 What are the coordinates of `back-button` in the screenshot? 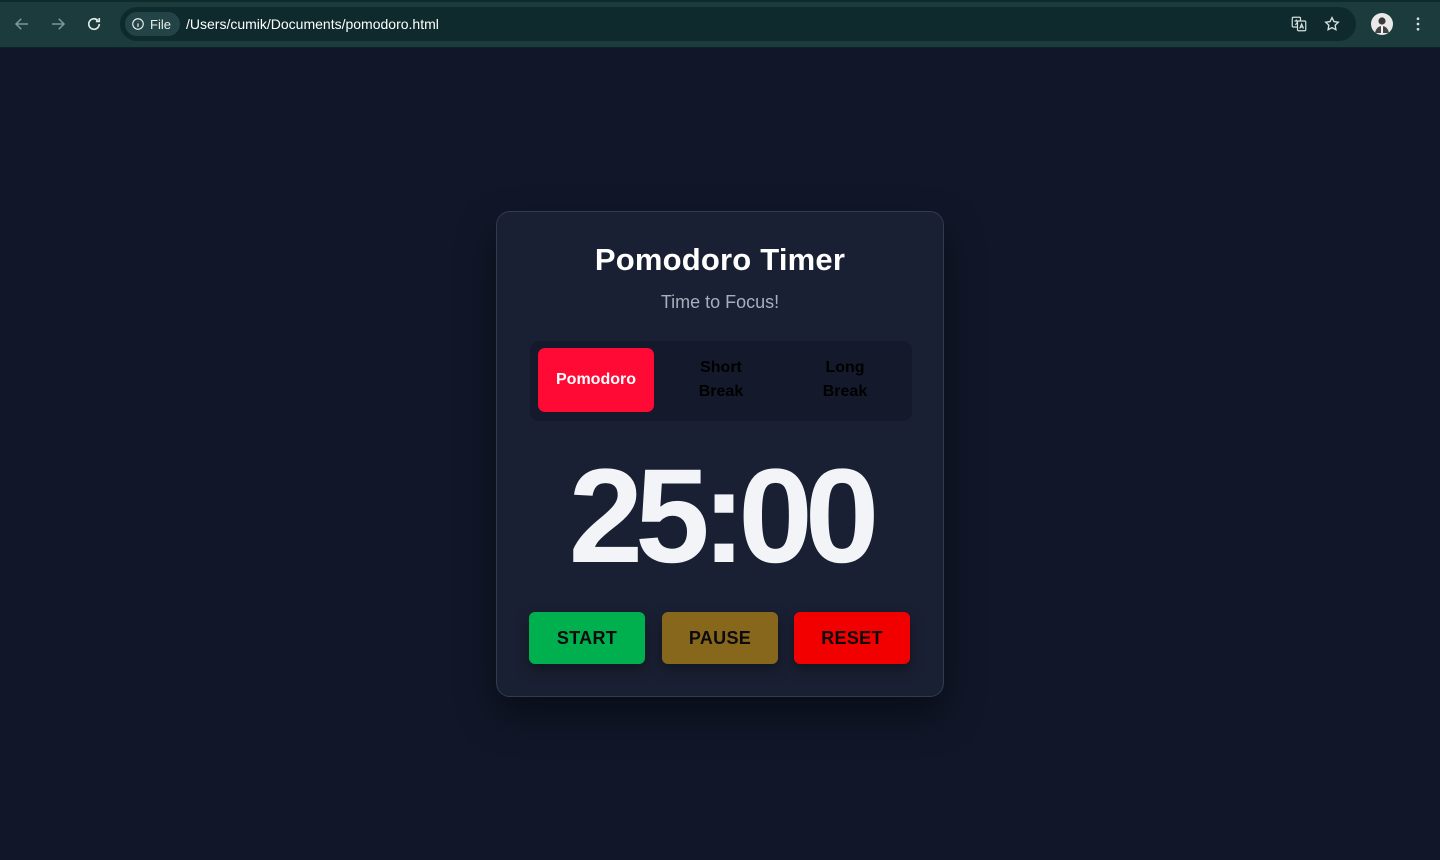 It's located at (22, 24).